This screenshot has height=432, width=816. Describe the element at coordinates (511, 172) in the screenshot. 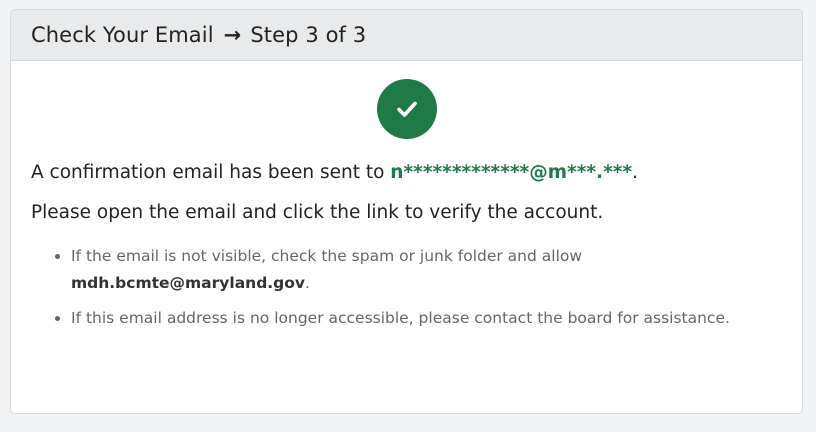

I see `masked-email: n*************@m***.***` at that location.